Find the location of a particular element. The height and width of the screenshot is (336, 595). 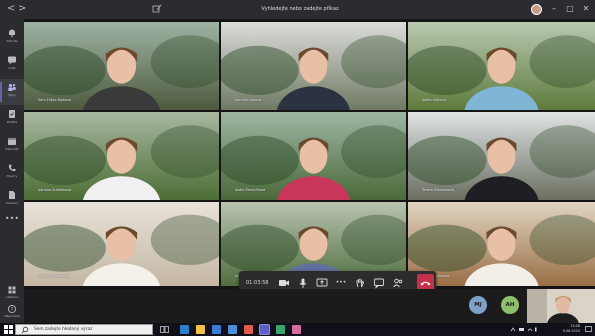

search-icon is located at coordinates (25, 330).